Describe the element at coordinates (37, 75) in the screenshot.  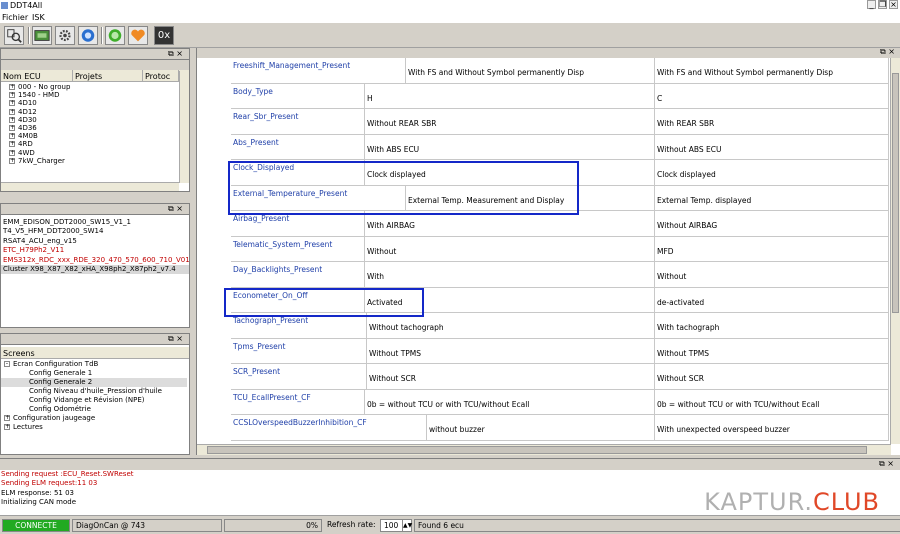
I see `col-nom-ecu: Nom ECU` at that location.